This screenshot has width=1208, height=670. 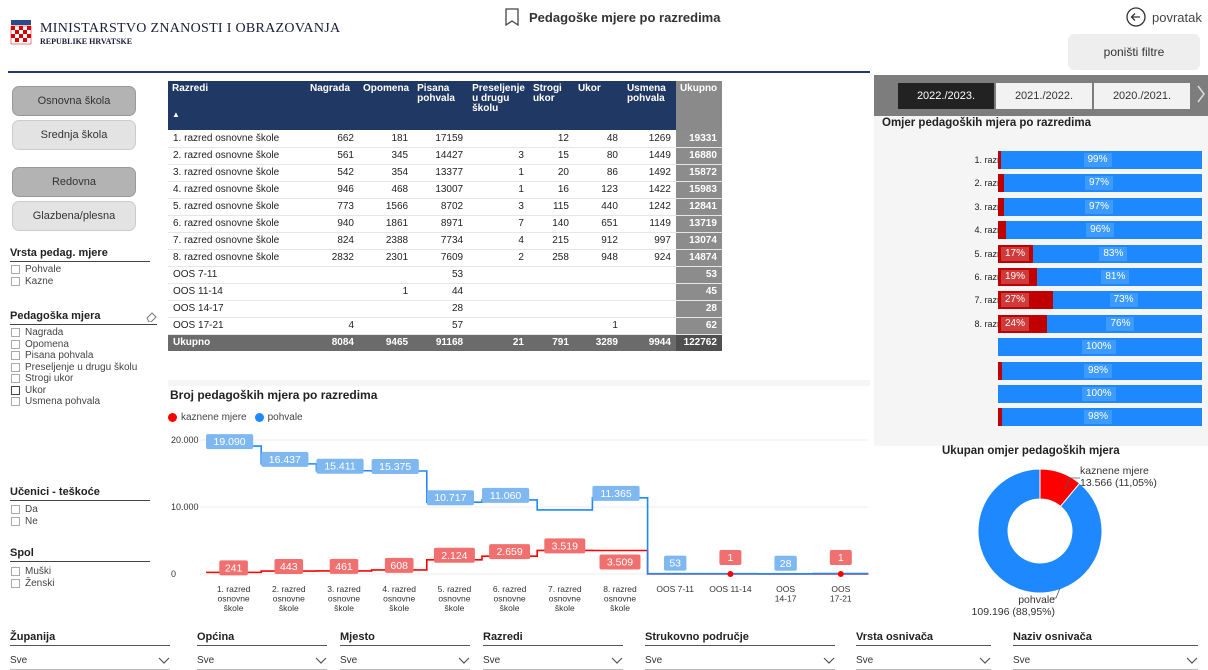 I want to click on ratio-label-kazne: 19%, so click(x=1015, y=277).